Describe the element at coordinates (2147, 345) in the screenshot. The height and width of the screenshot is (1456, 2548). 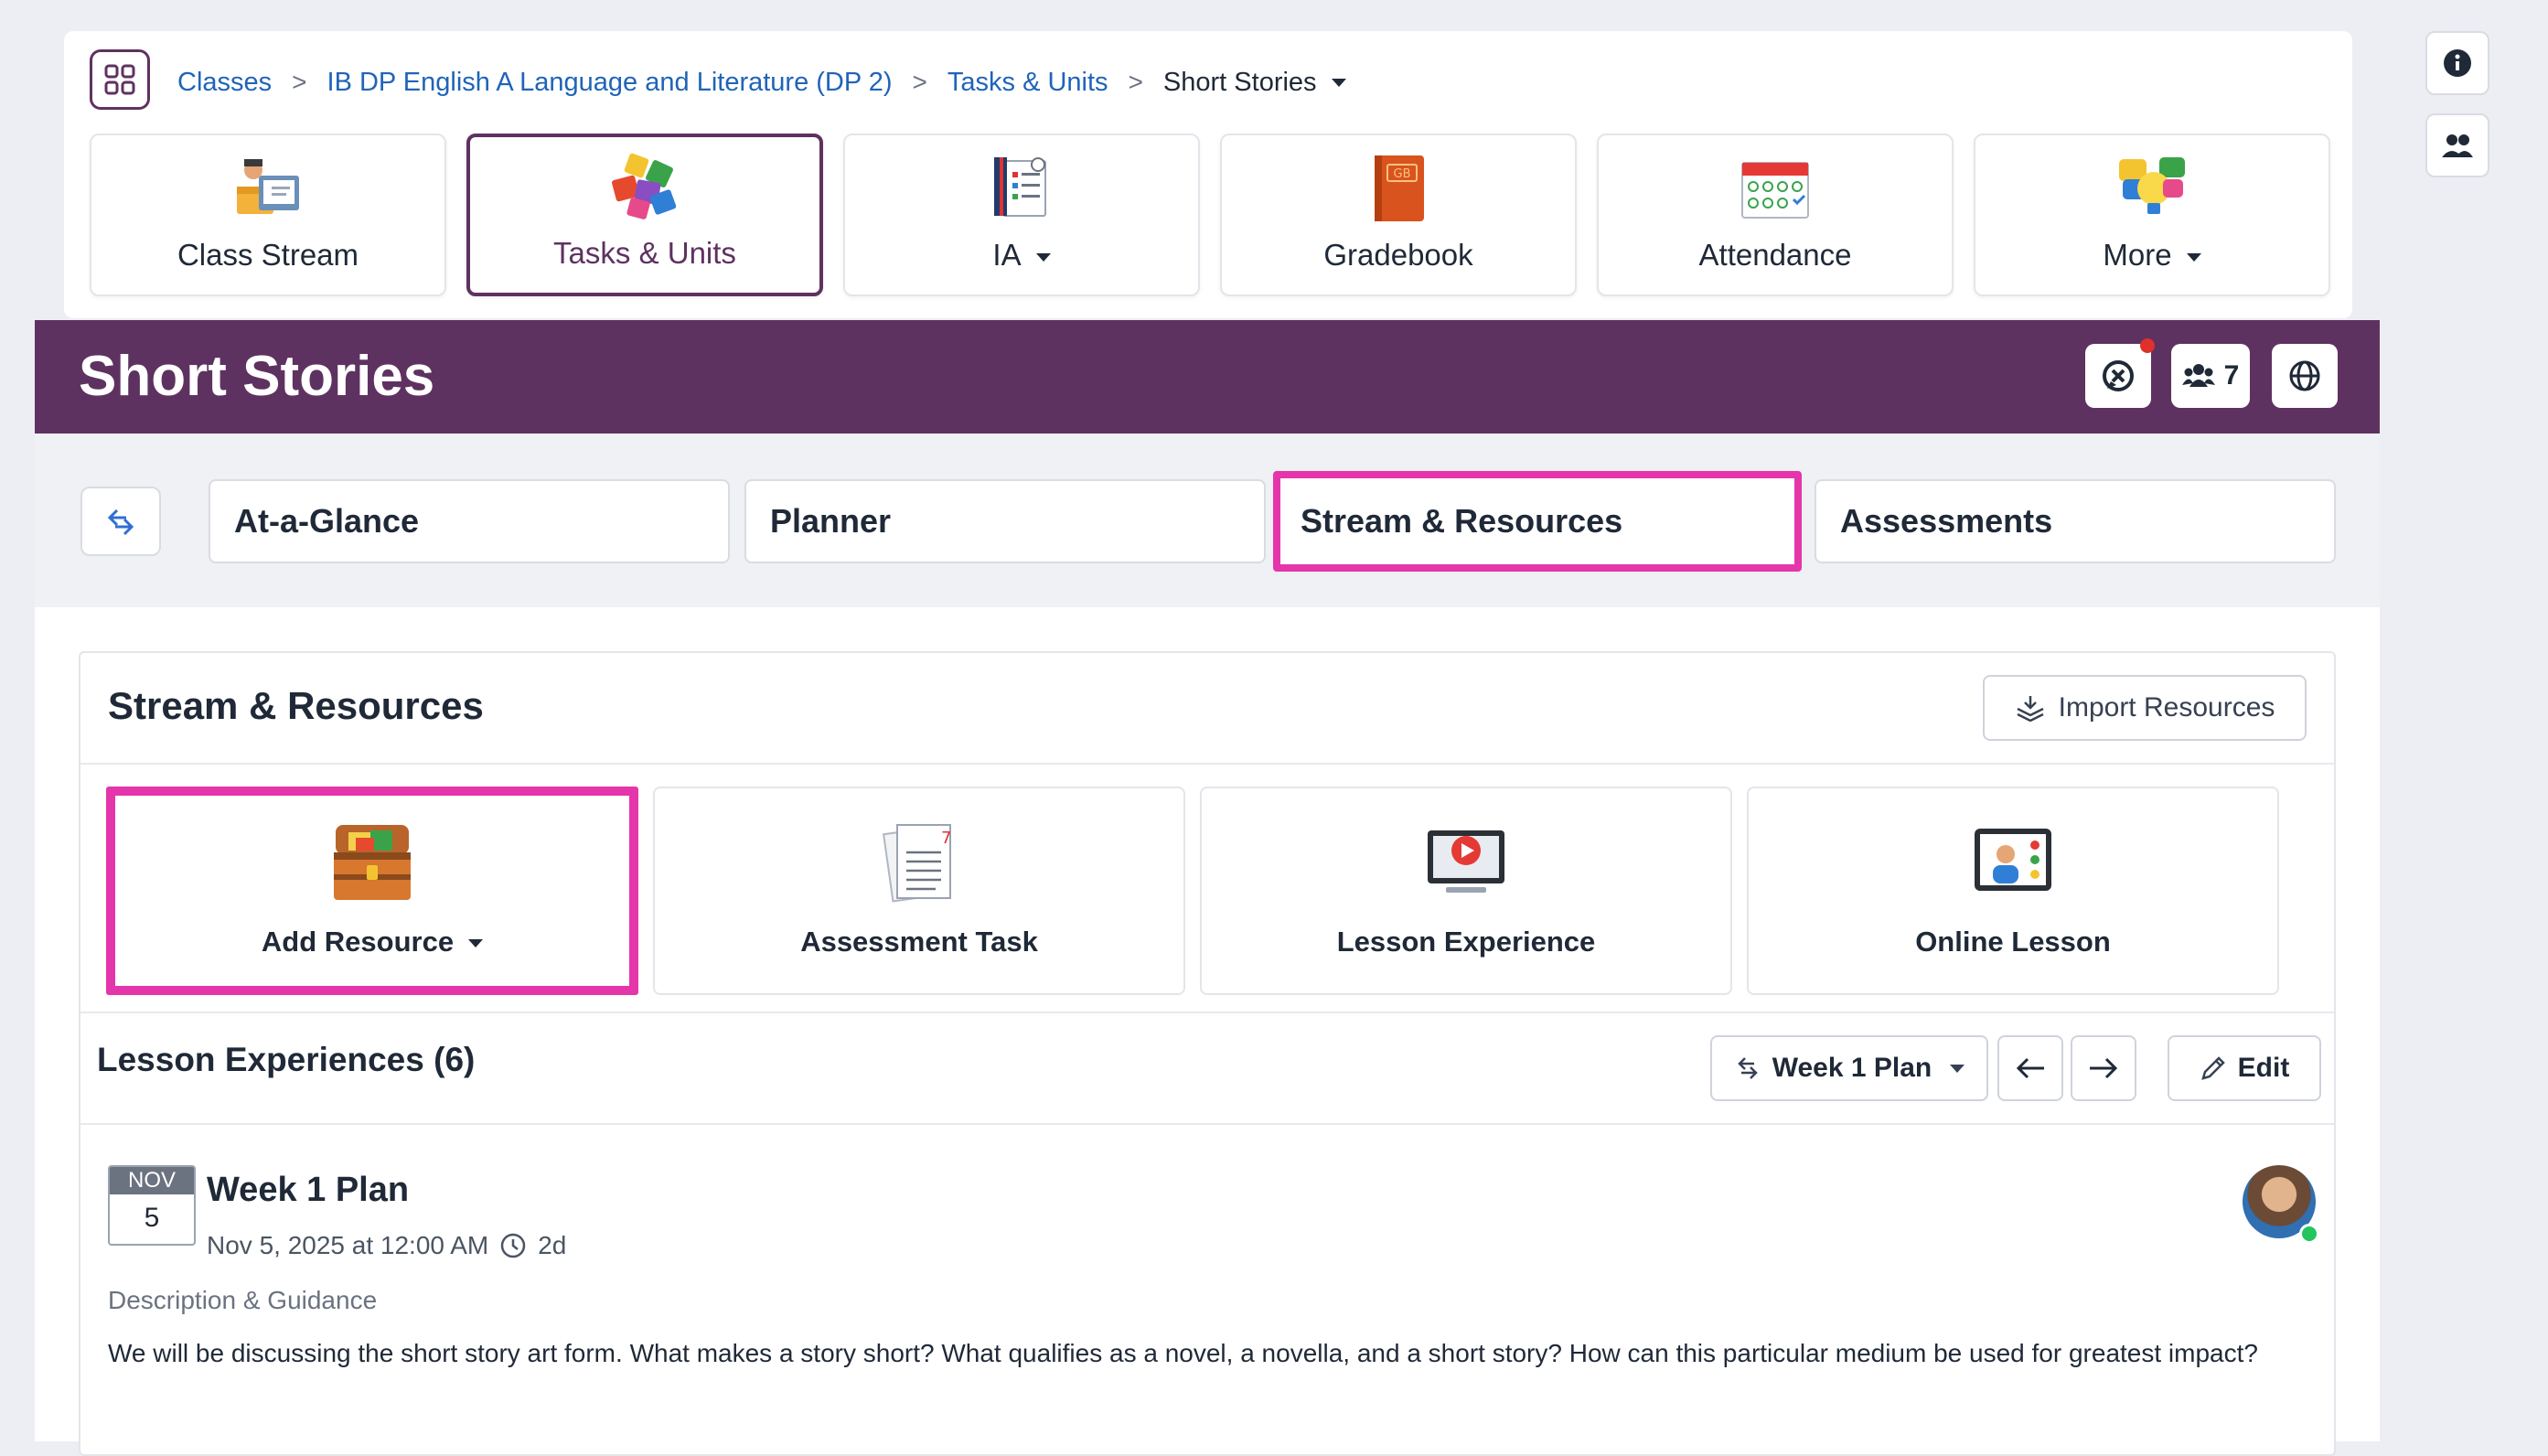
I see `notification-dot` at that location.